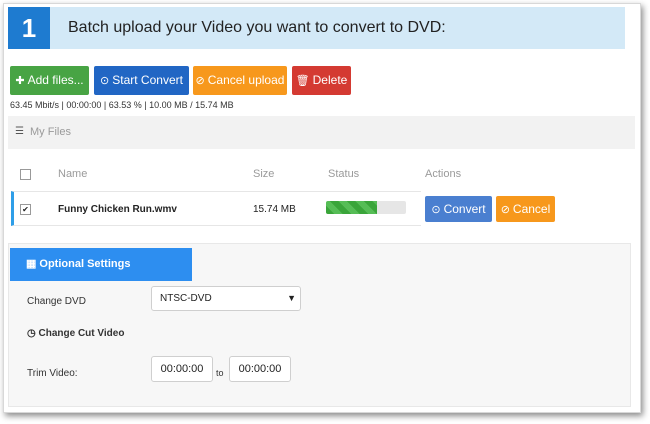 The height and width of the screenshot is (424, 650). What do you see at coordinates (182, 369) in the screenshot?
I see `trim-start-input: 00:00:00` at bounding box center [182, 369].